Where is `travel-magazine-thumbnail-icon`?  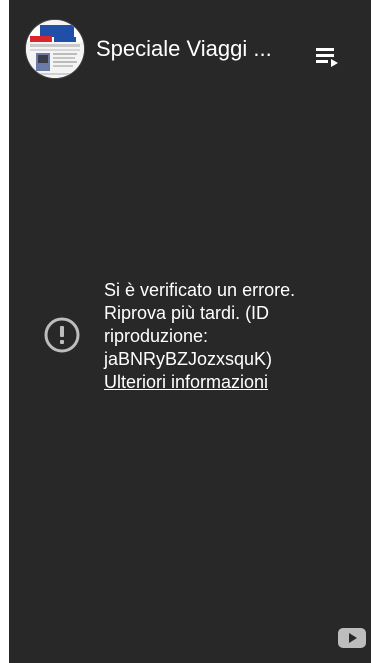 travel-magazine-thumbnail-icon is located at coordinates (55, 49).